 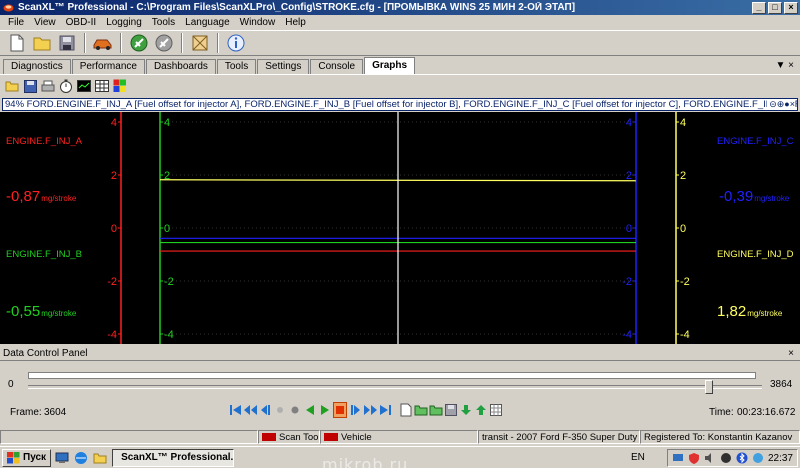 What do you see at coordinates (164, 43) in the screenshot?
I see `disconnect-button` at bounding box center [164, 43].